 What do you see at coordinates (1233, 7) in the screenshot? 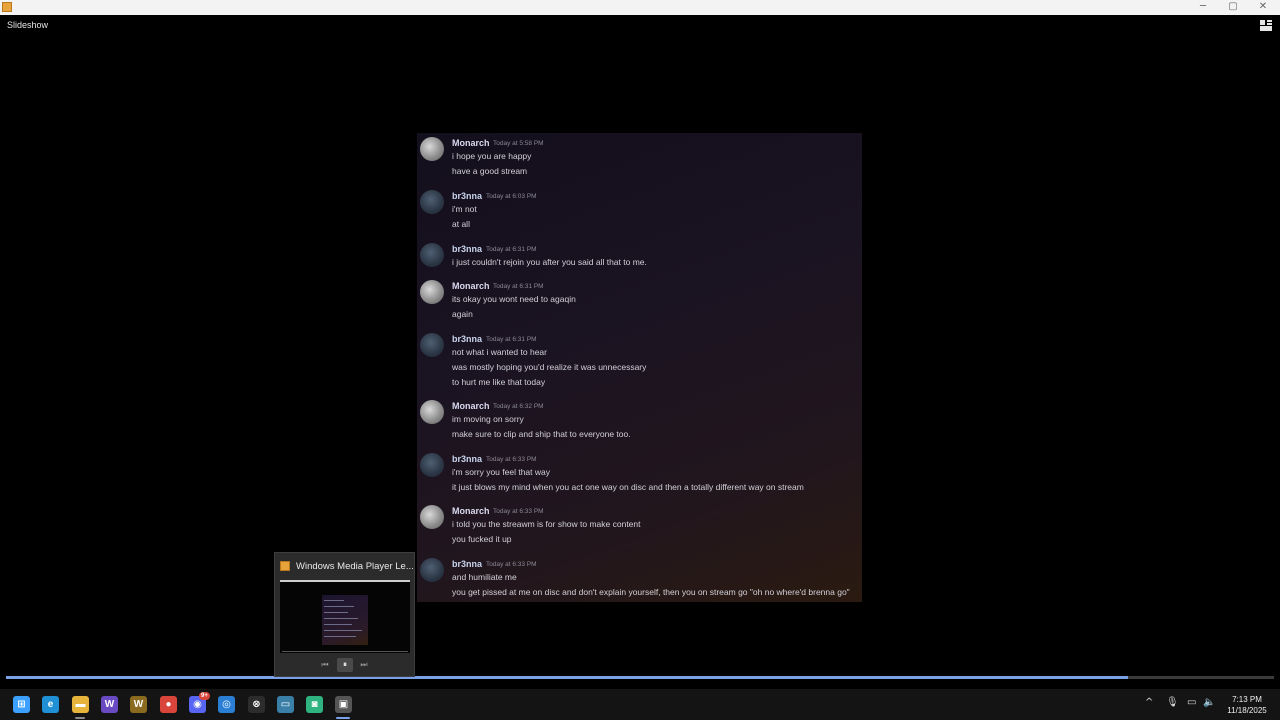
I see `maximize-button: ▢` at bounding box center [1233, 7].